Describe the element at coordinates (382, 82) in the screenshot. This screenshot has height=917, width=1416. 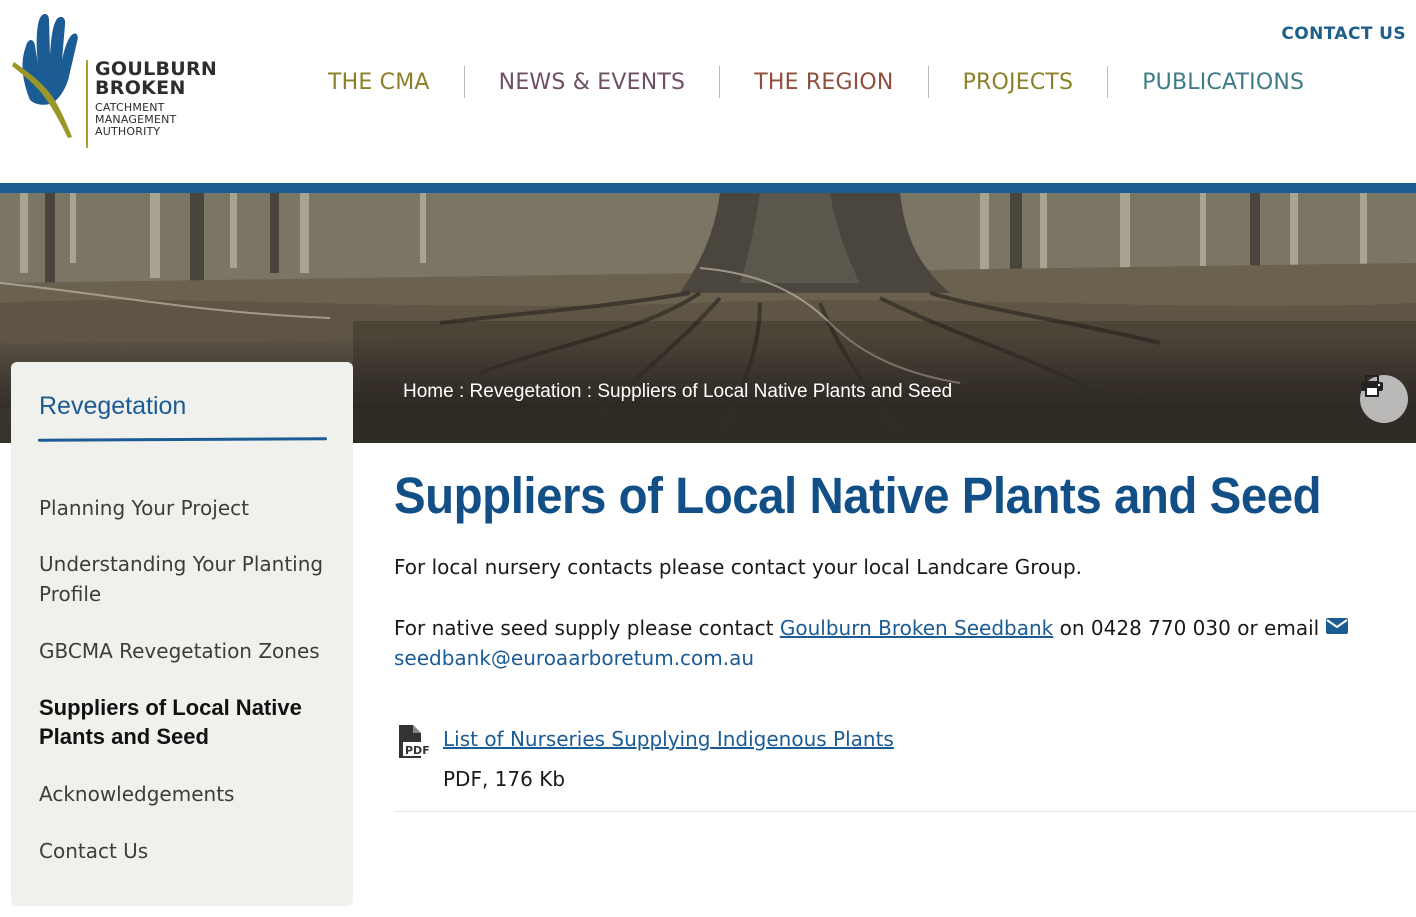
I see `nav-item-the-cma: THE CMA` at that location.